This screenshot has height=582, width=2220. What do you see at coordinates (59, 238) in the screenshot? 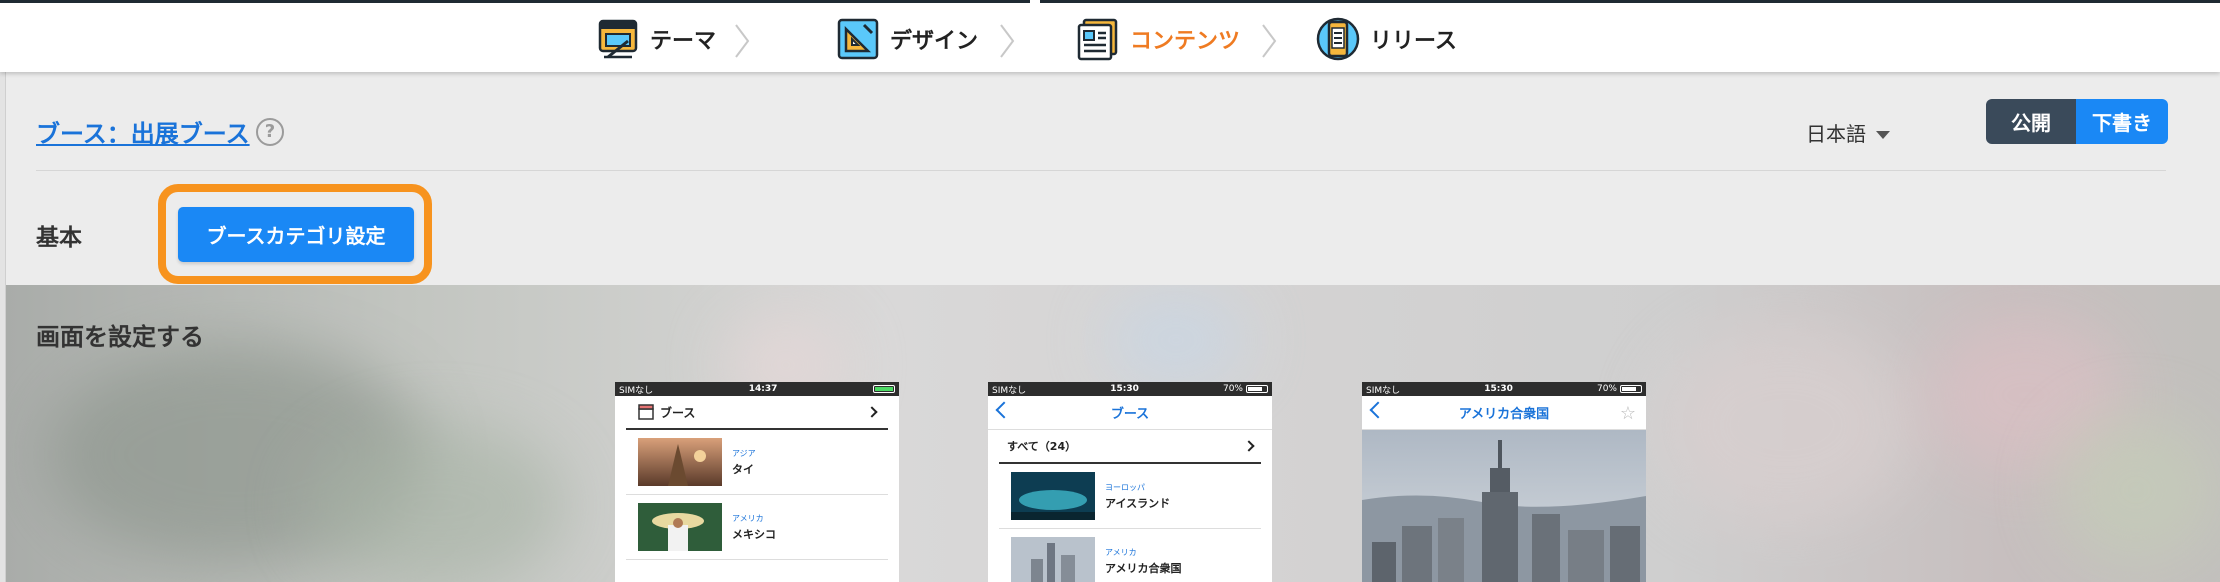
I see `basic-section-label: 基本` at bounding box center [59, 238].